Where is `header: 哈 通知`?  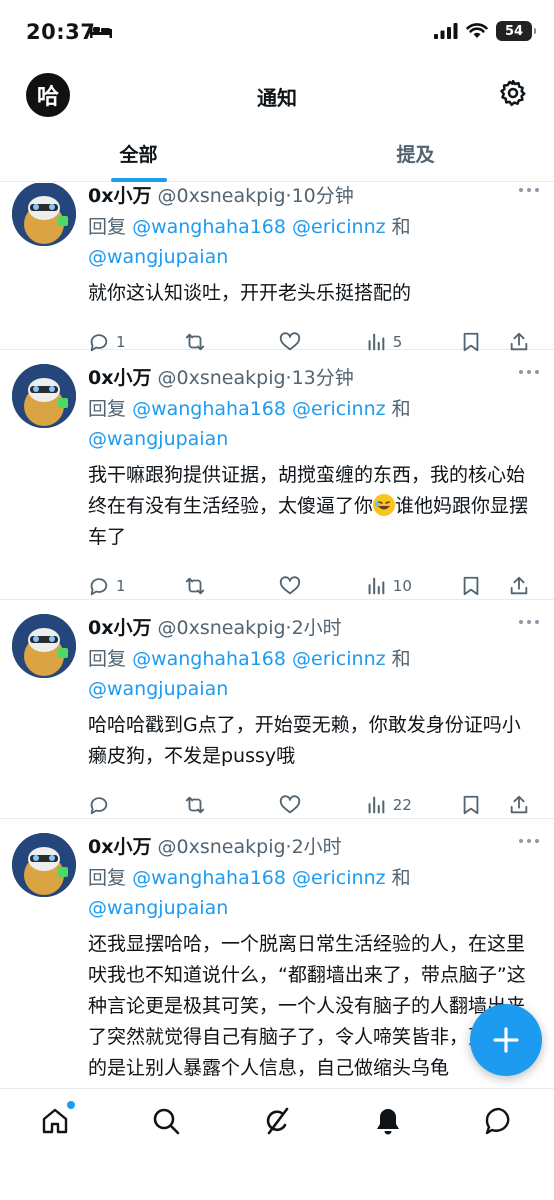
header: 哈 通知 is located at coordinates (277, 95).